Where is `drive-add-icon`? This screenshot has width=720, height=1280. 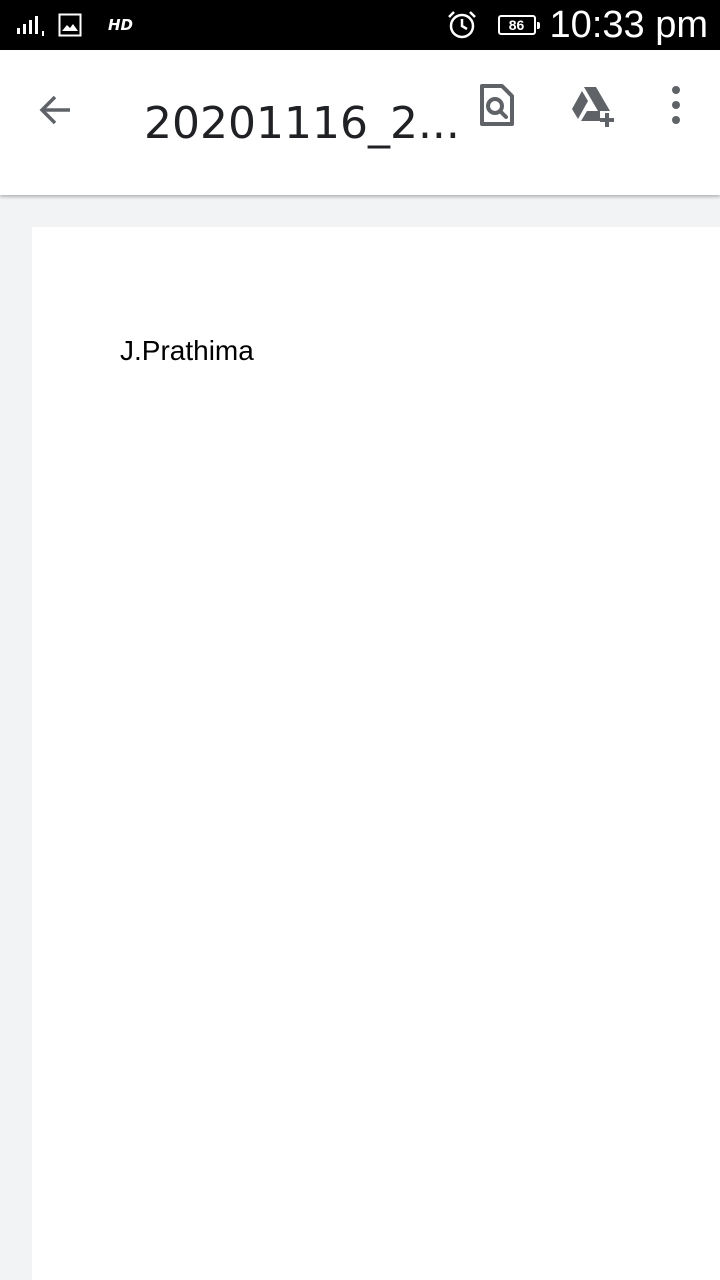
drive-add-icon is located at coordinates (592, 105).